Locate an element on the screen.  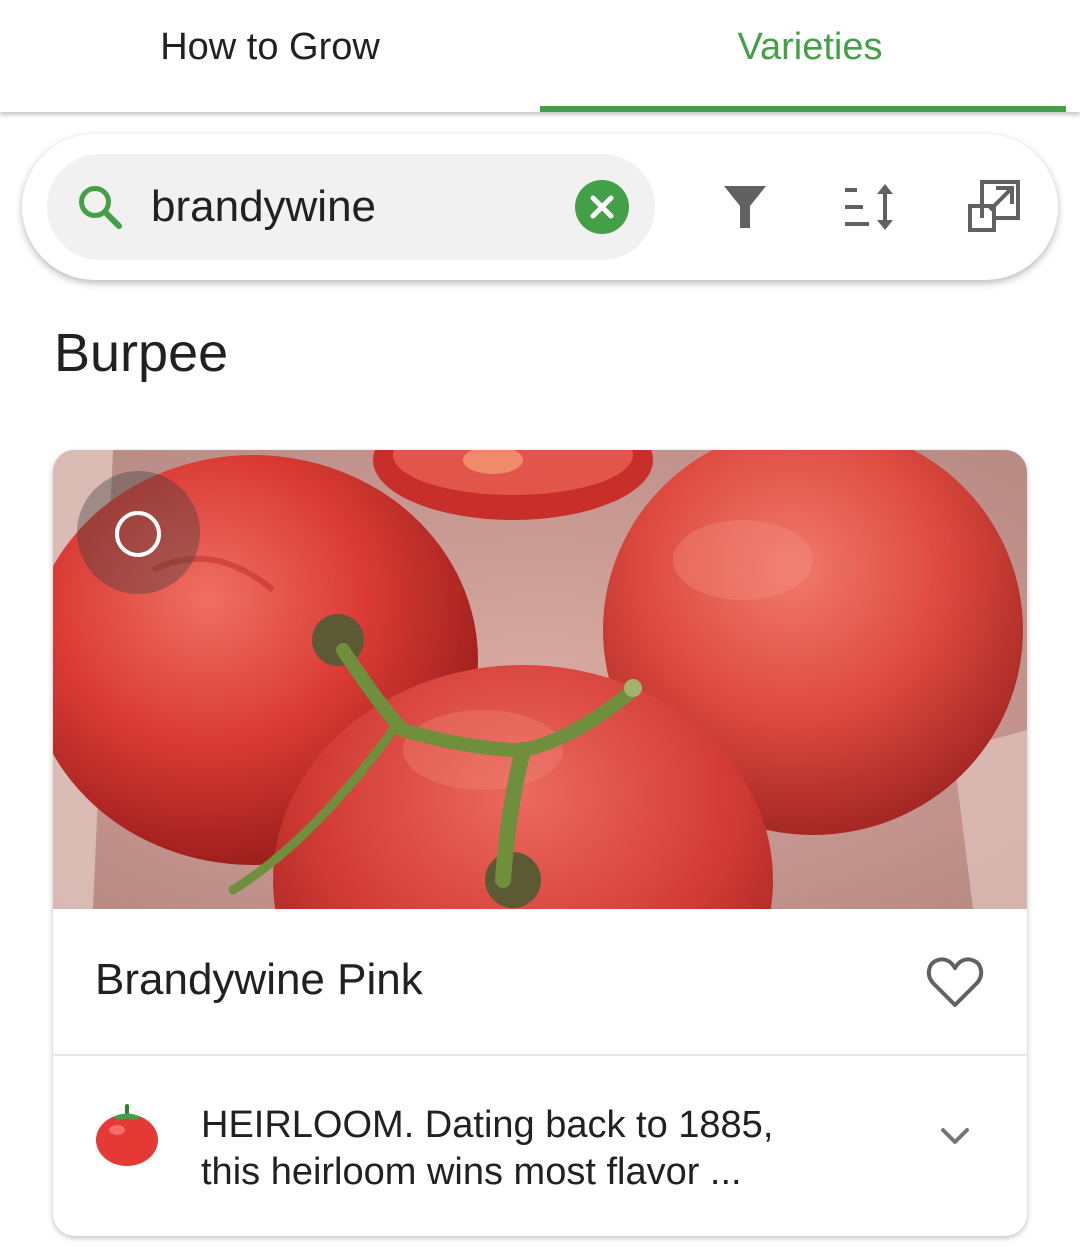
clear-search-button is located at coordinates (602, 207).